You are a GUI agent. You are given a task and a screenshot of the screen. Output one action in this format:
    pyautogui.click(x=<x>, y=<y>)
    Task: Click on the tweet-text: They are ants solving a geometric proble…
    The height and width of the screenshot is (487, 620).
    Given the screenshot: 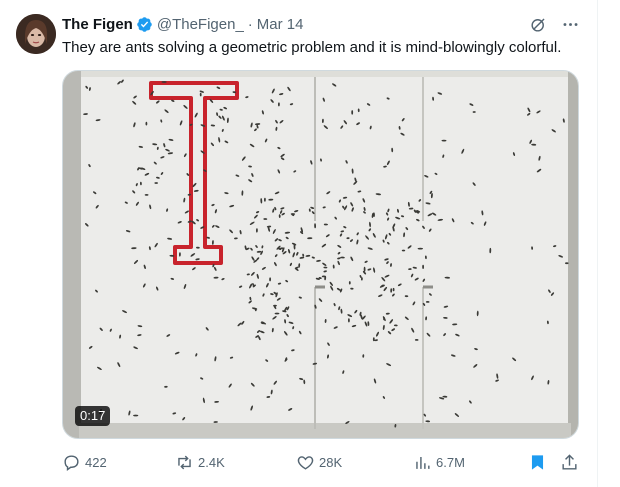 What is the action you would take?
    pyautogui.click(x=312, y=47)
    